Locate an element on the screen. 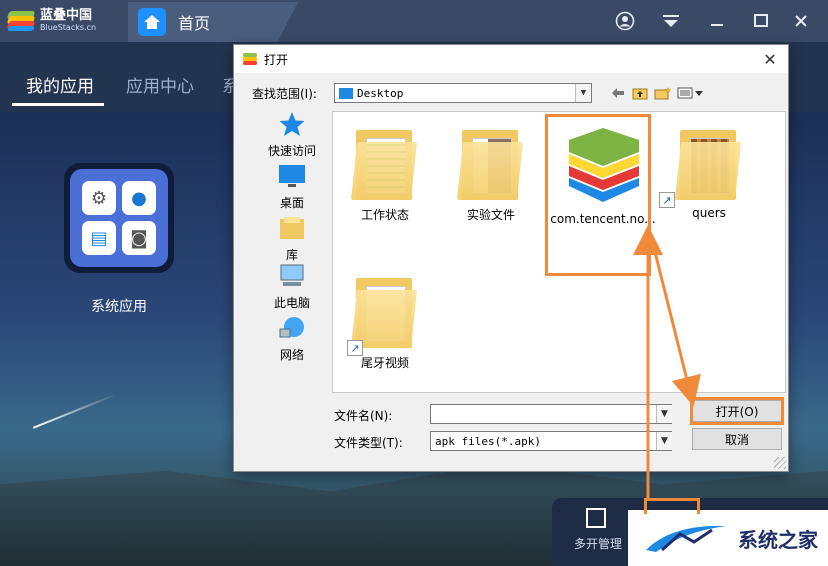  place-quick-access: 快速访问 is located at coordinates (292, 135).